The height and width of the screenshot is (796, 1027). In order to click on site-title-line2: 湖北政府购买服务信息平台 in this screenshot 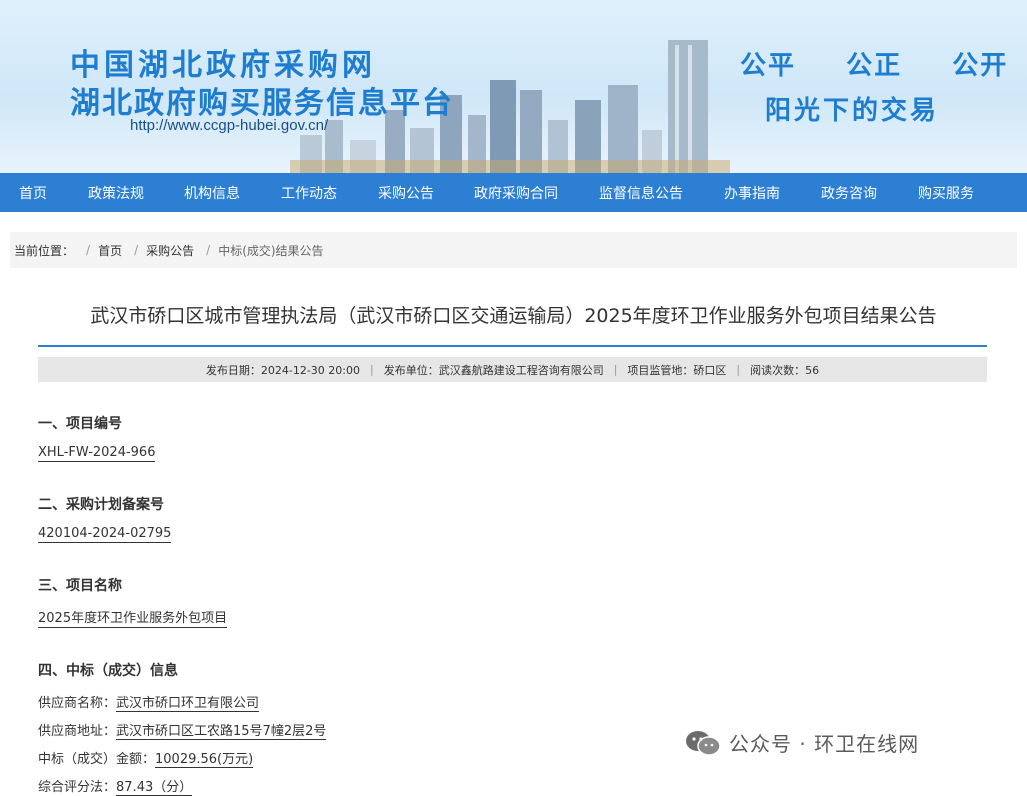, I will do `click(262, 103)`.